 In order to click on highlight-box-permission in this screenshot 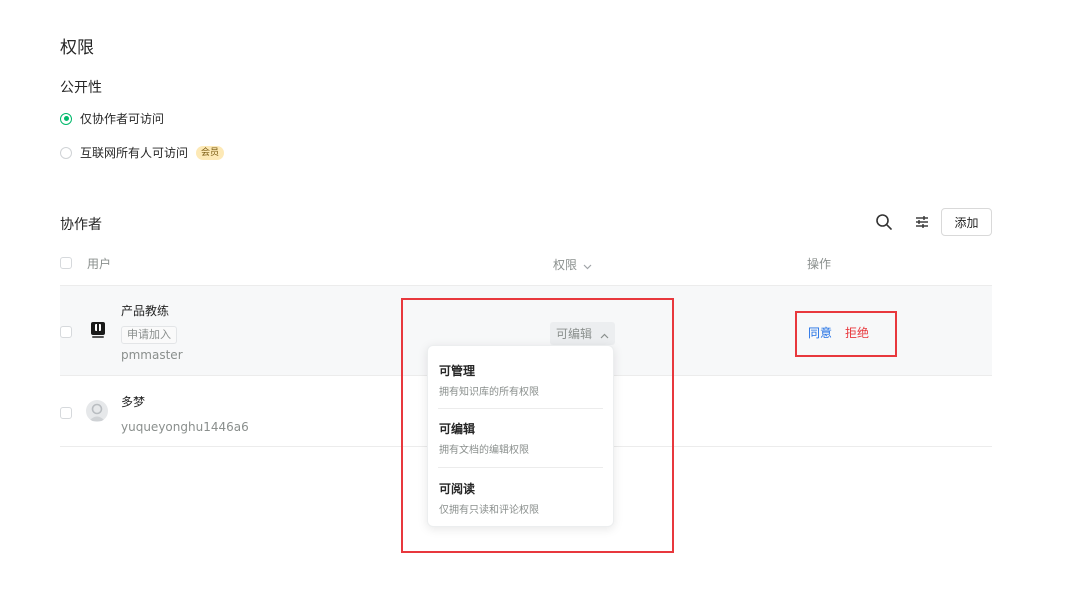, I will do `click(537, 425)`.